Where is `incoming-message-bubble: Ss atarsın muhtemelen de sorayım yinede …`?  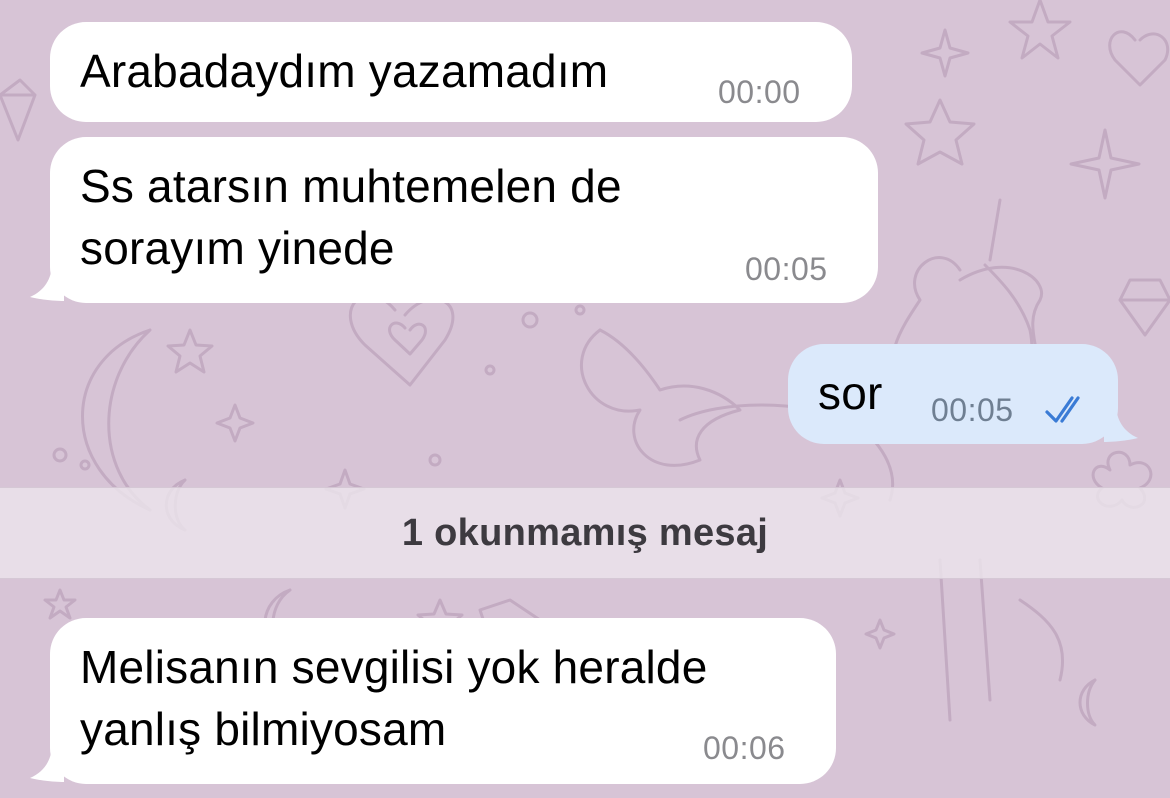 incoming-message-bubble: Ss atarsın muhtemelen de sorayım yinede … is located at coordinates (464, 220).